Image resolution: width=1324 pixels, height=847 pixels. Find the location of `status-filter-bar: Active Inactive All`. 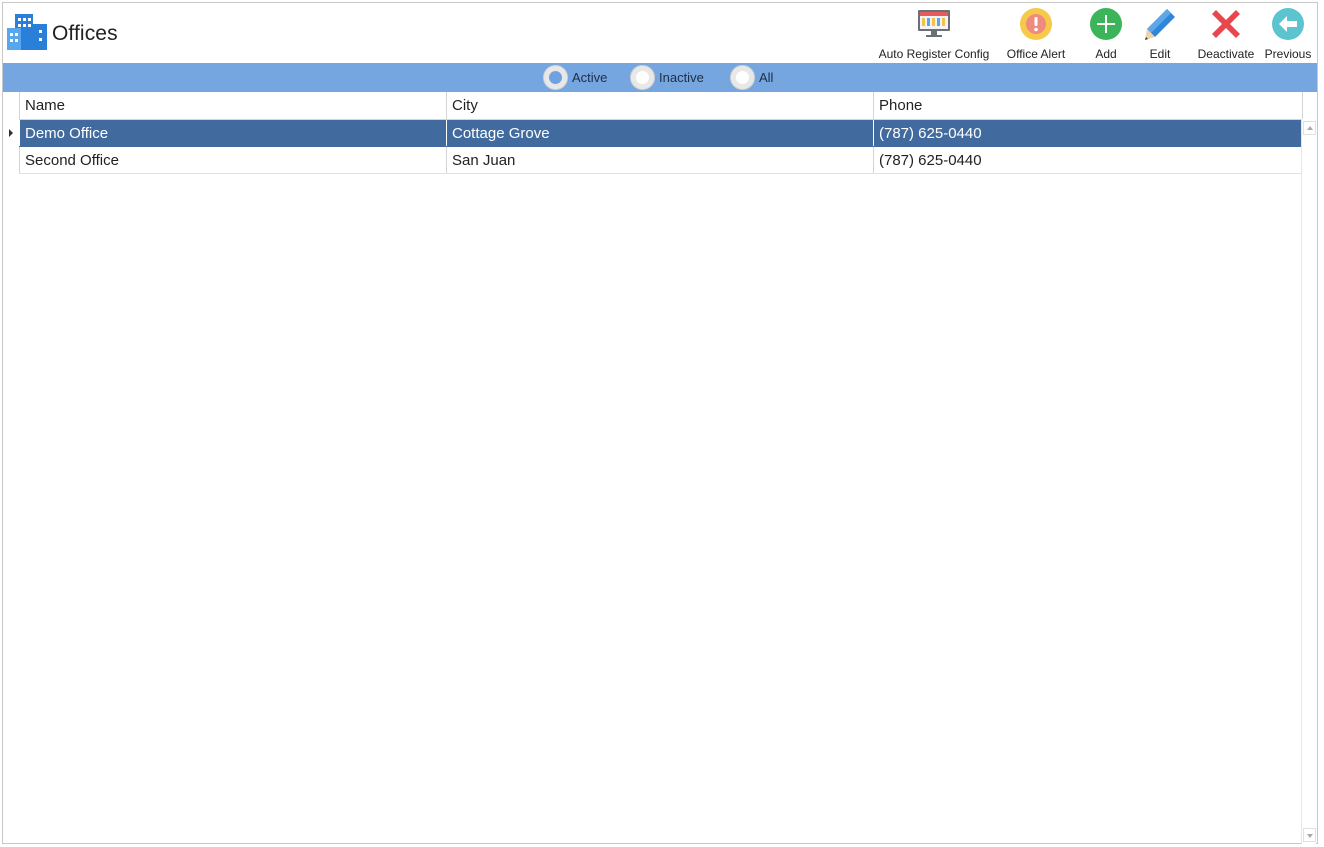

status-filter-bar: Active Inactive All is located at coordinates (660, 77).